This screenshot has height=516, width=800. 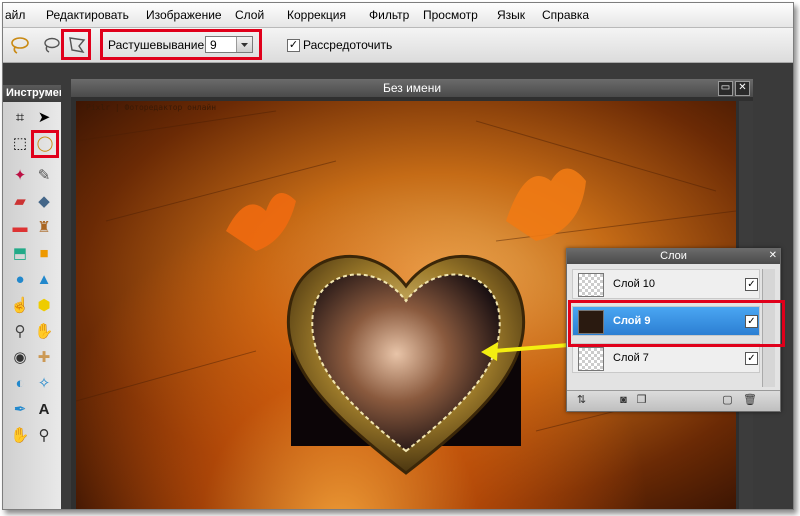 I want to click on spot-heal-icon: ✚, so click(x=44, y=358).